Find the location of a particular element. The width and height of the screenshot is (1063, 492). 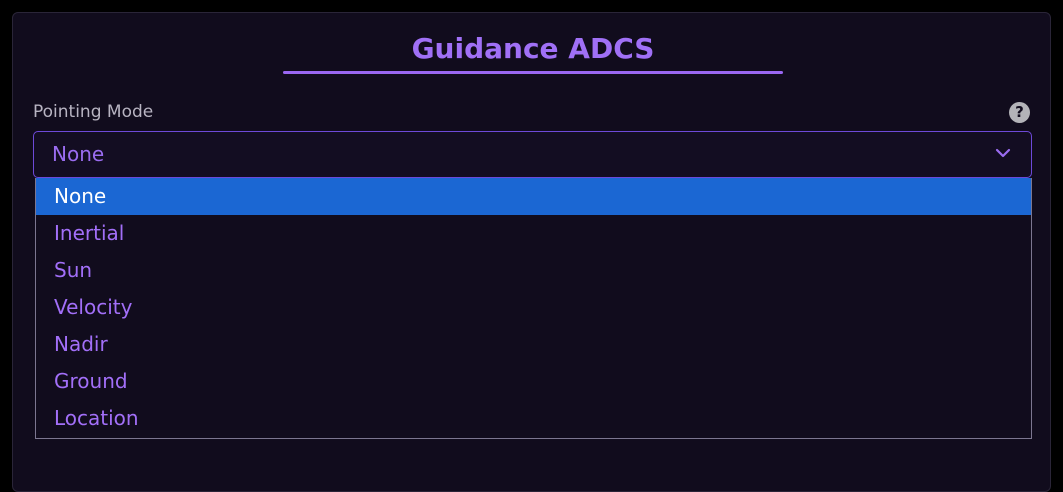

pointing-mode-label: Pointing Mode is located at coordinates (93, 112).